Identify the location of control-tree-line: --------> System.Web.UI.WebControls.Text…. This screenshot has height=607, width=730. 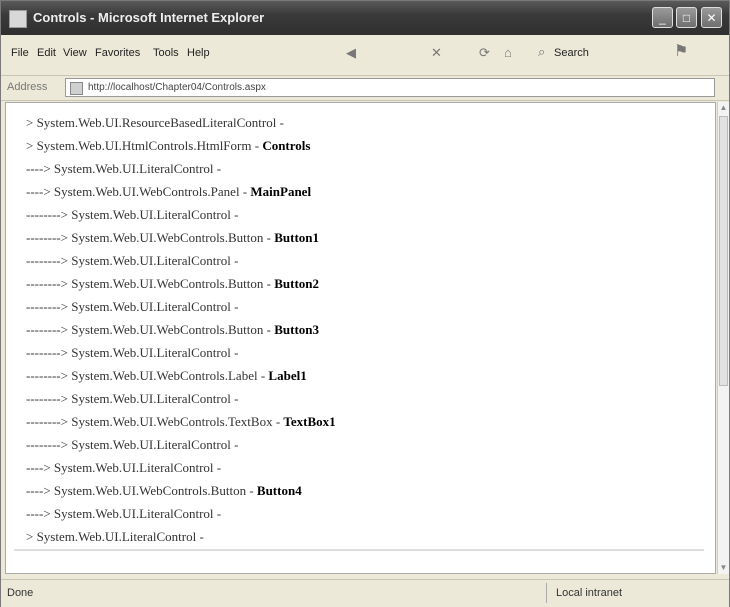
(181, 422).